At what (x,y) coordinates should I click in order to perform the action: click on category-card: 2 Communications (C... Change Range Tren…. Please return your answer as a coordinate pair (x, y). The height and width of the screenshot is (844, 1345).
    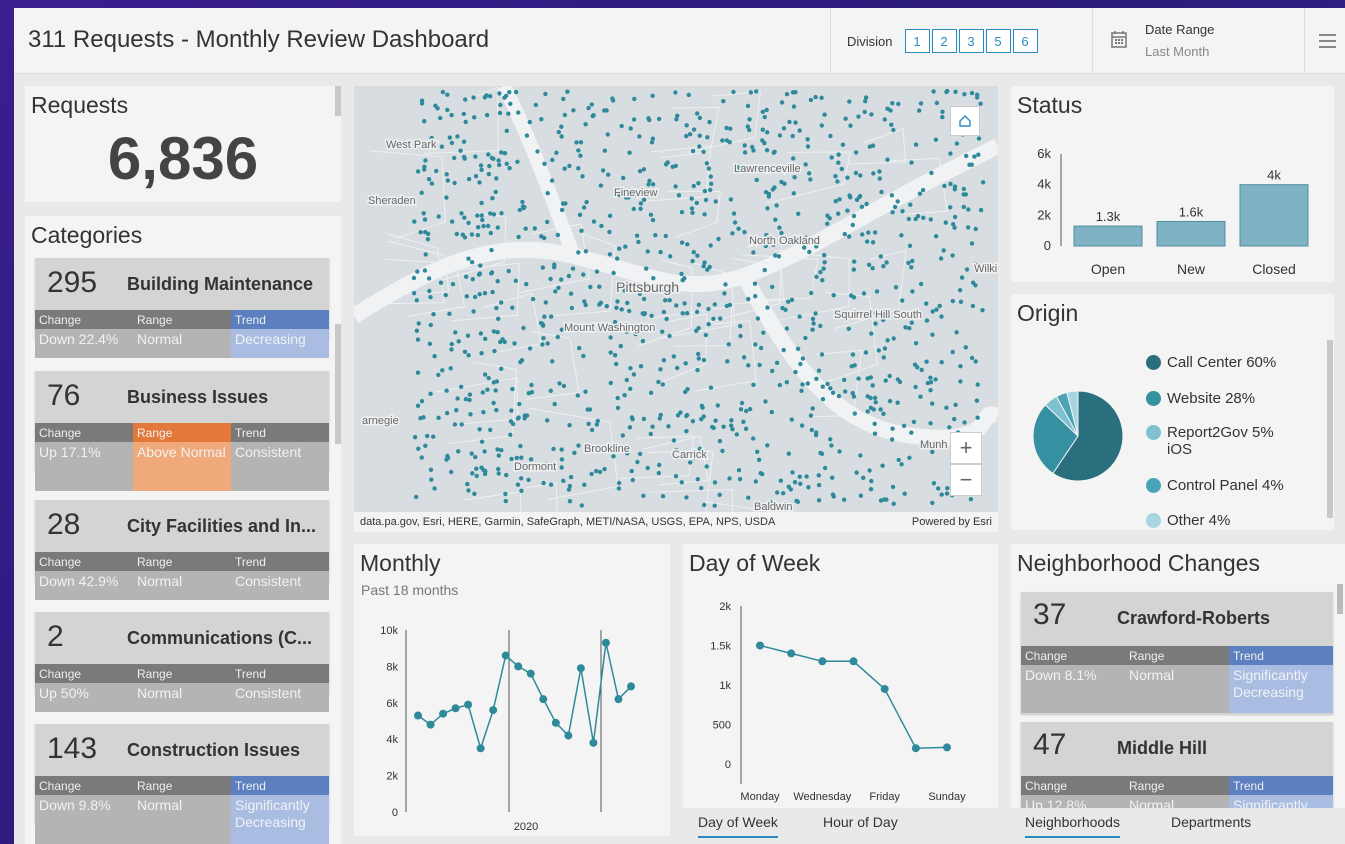
    Looking at the image, I should click on (182, 662).